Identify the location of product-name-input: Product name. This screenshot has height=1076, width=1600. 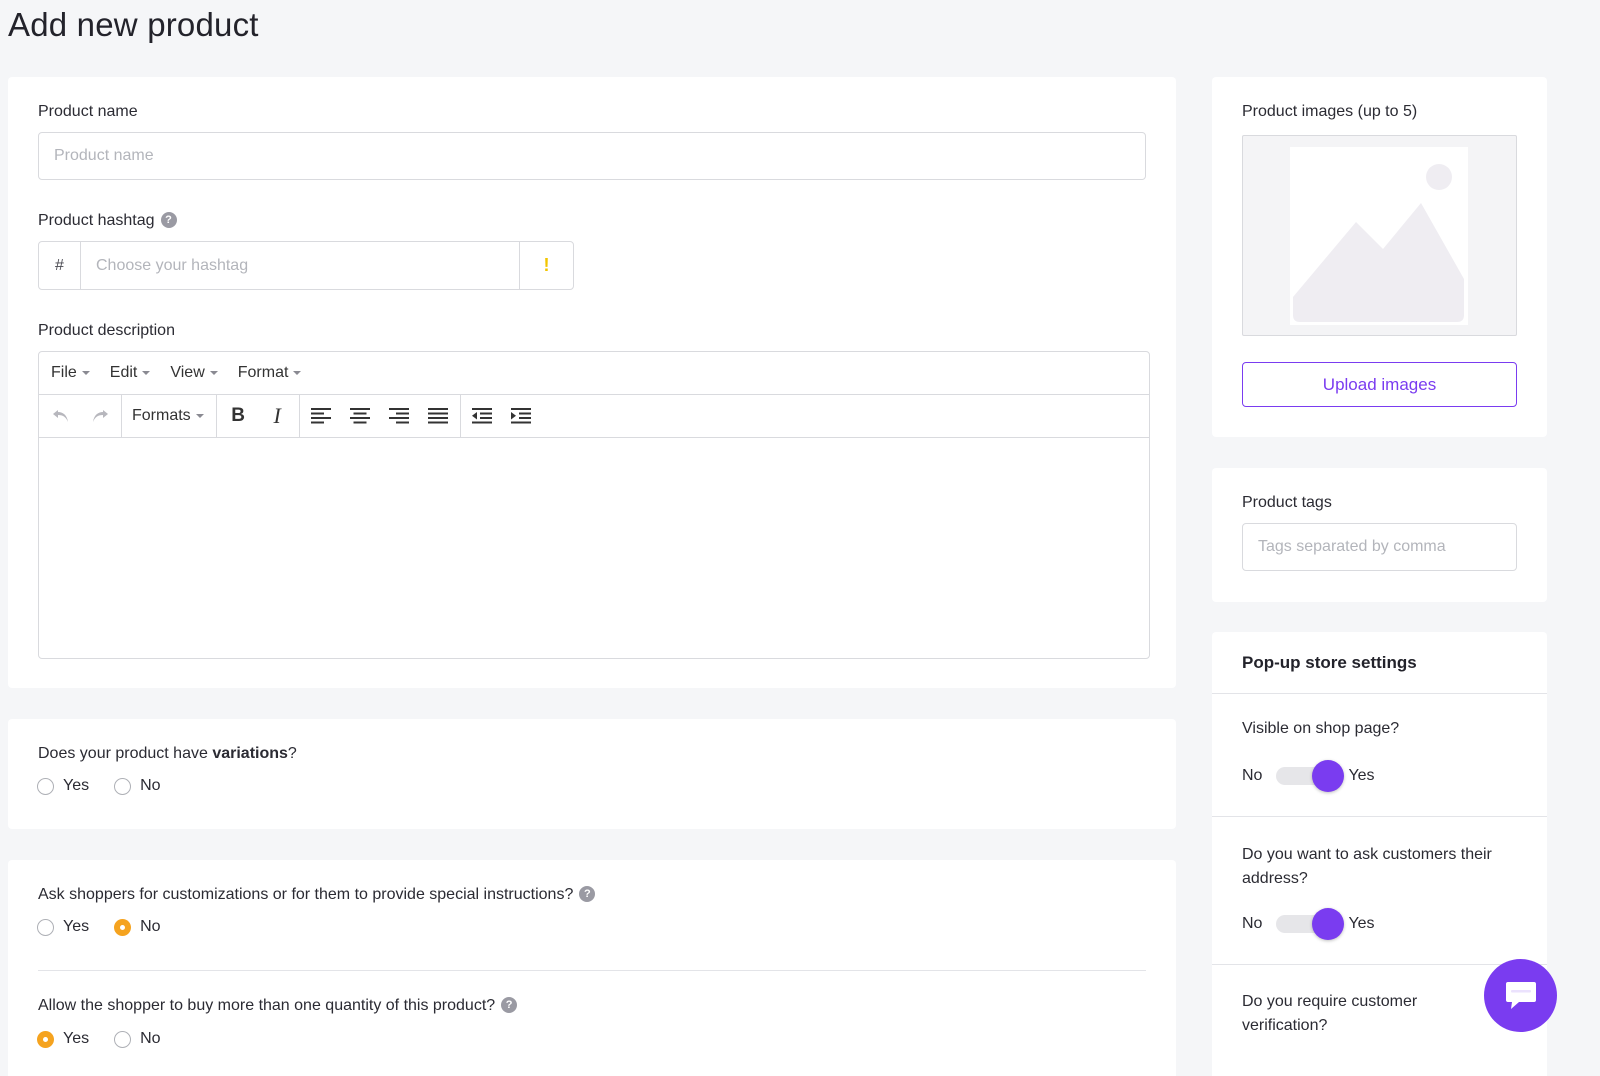
(592, 156).